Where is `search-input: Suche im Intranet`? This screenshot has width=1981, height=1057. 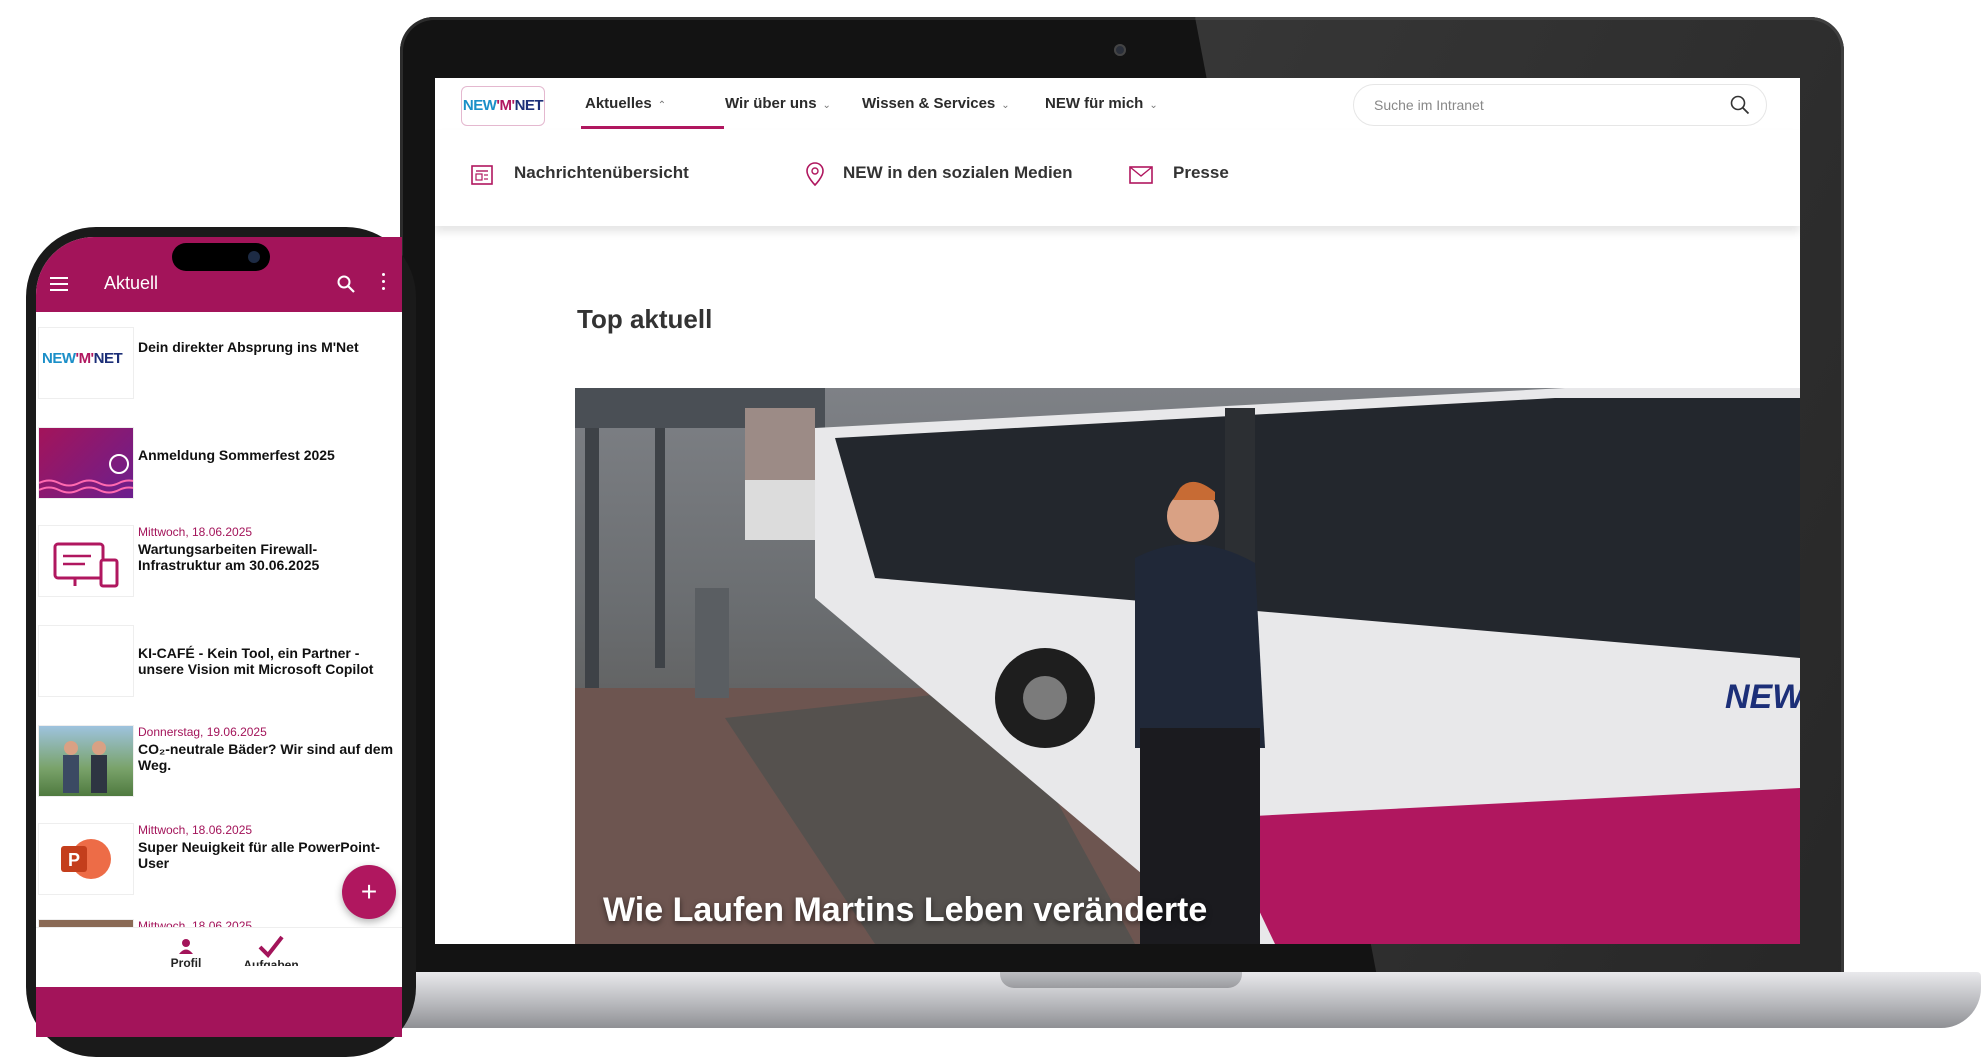 search-input: Suche im Intranet is located at coordinates (1560, 105).